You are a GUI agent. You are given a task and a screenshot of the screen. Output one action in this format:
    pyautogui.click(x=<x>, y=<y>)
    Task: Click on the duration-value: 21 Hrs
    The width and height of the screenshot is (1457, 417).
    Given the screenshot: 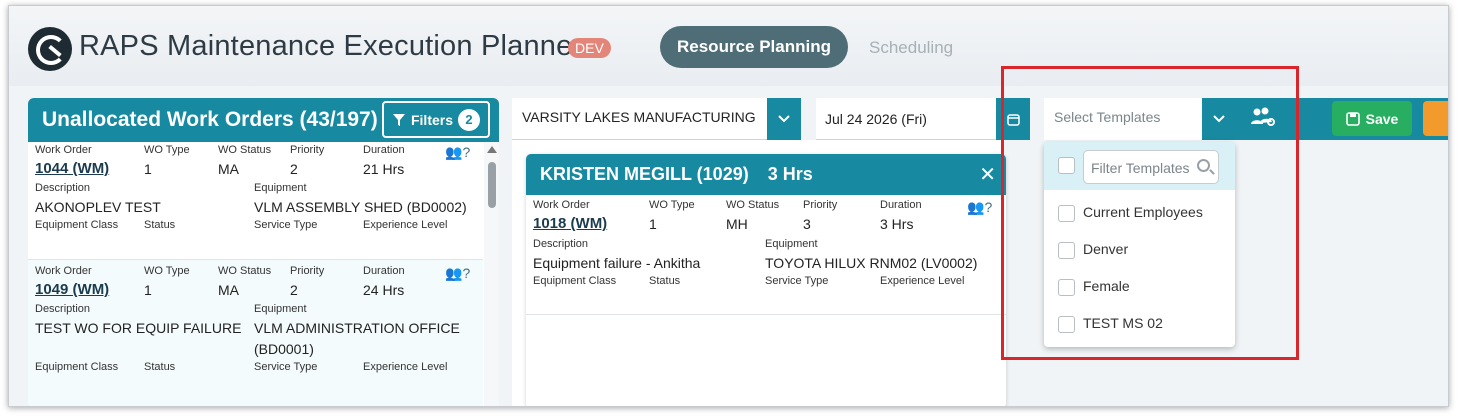 What is the action you would take?
    pyautogui.click(x=384, y=169)
    